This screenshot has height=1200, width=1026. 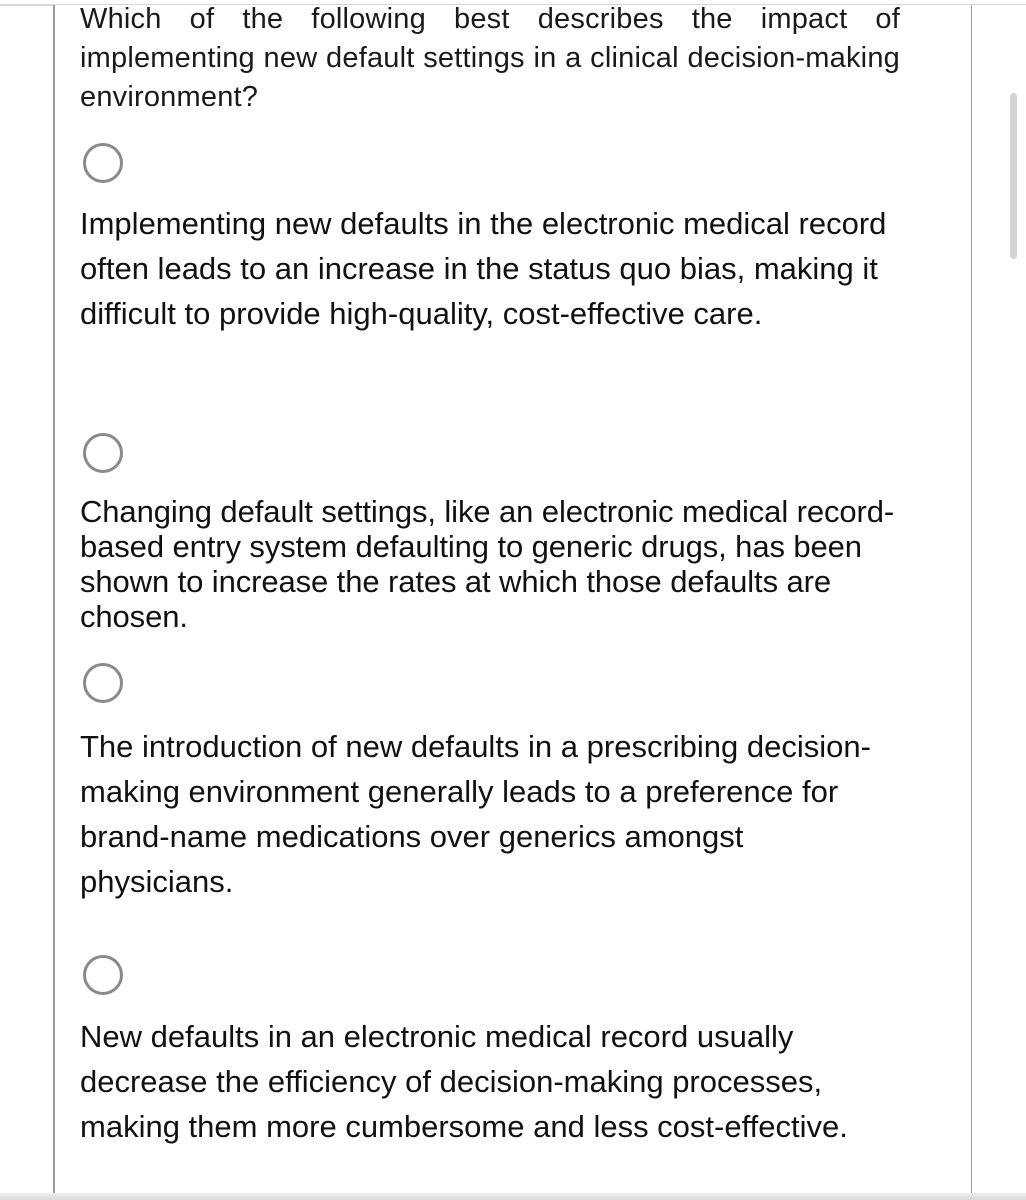 What do you see at coordinates (999, 600) in the screenshot?
I see `scrollbar-track` at bounding box center [999, 600].